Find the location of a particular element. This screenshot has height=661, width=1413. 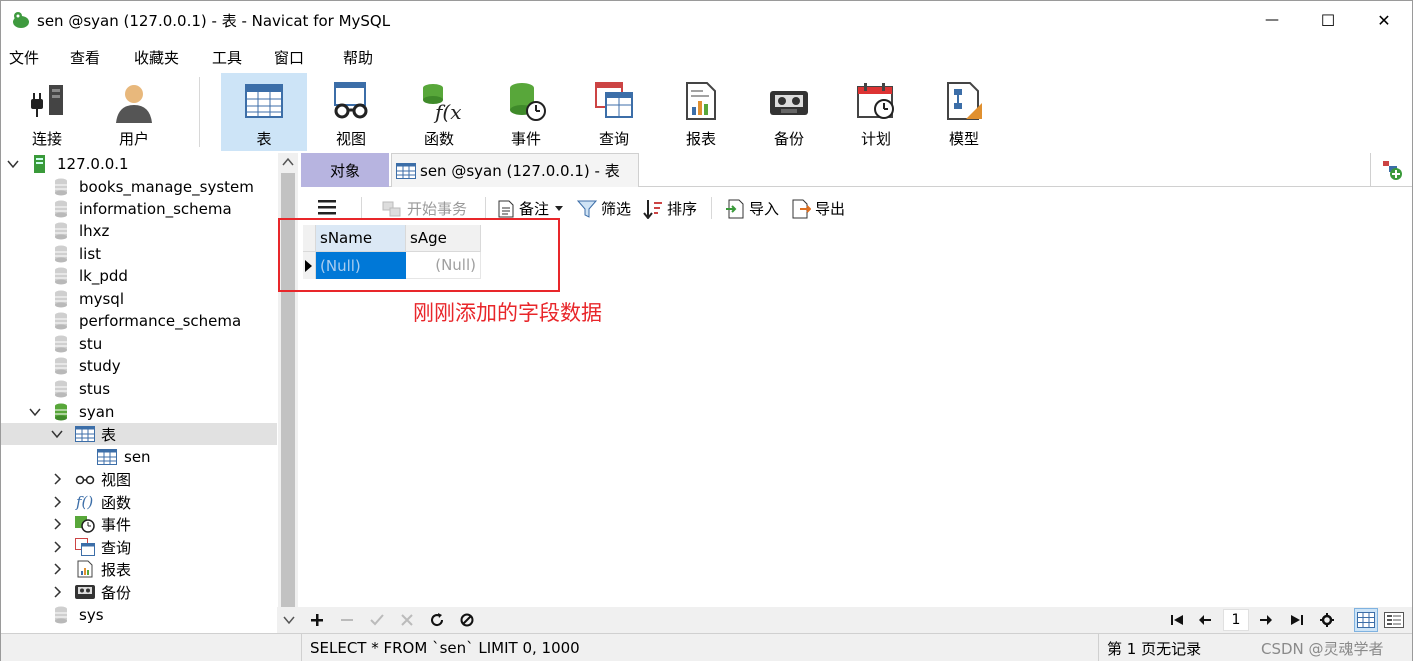

delete-record-button is located at coordinates (347, 620).